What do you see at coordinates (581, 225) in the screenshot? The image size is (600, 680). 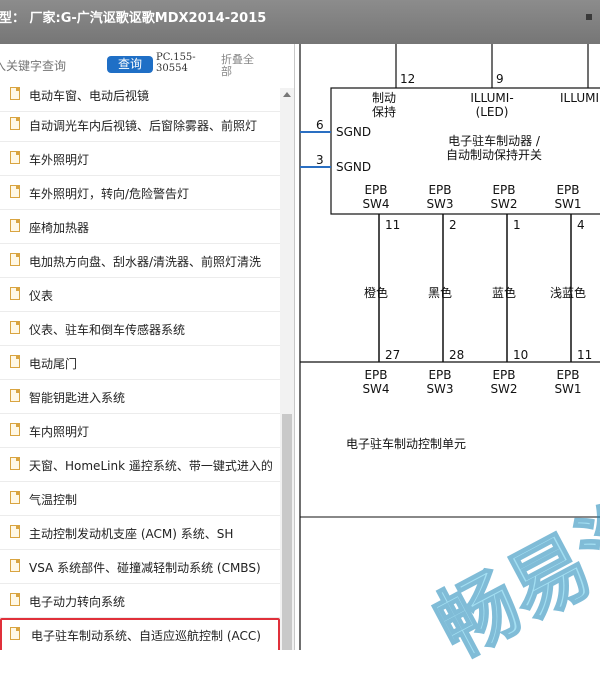 I see `pin-number: 4` at bounding box center [581, 225].